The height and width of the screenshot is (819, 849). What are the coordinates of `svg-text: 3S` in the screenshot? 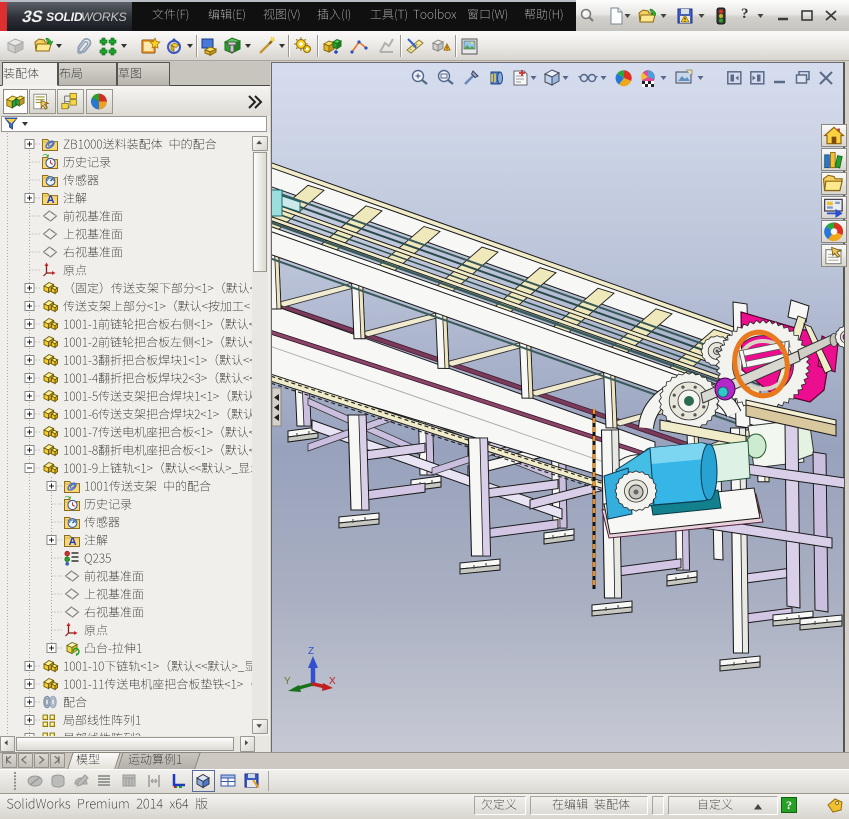 It's located at (32, 16).